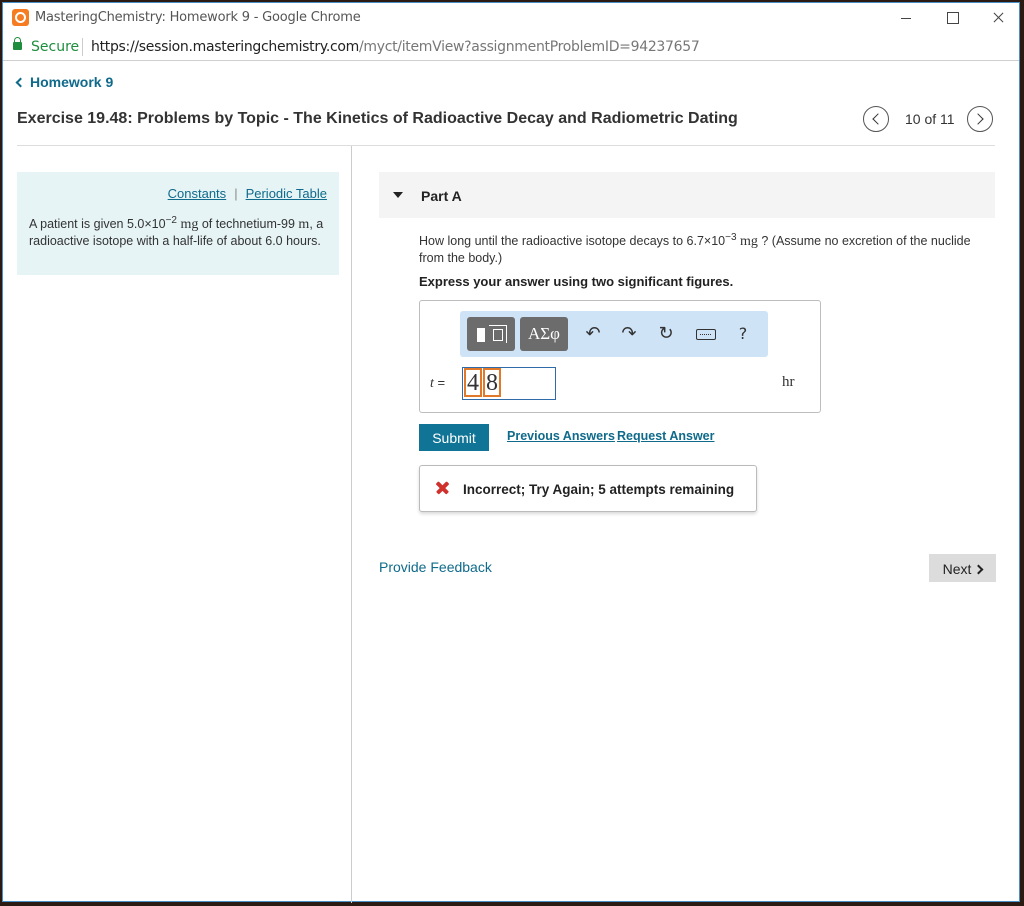 The height and width of the screenshot is (906, 1024). What do you see at coordinates (351, 524) in the screenshot?
I see `column-divider` at bounding box center [351, 524].